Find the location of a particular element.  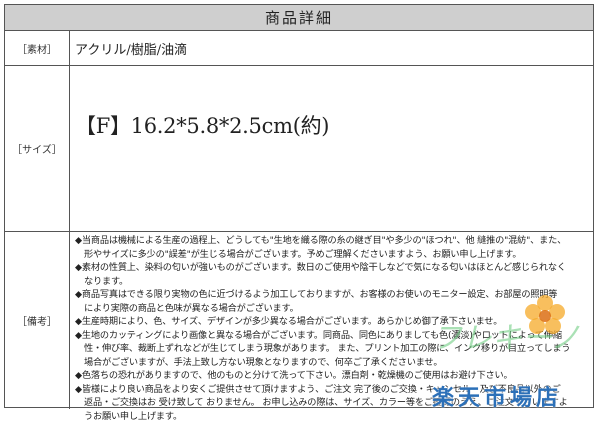

remarks-label: ［備考］ is located at coordinates (37, 320).